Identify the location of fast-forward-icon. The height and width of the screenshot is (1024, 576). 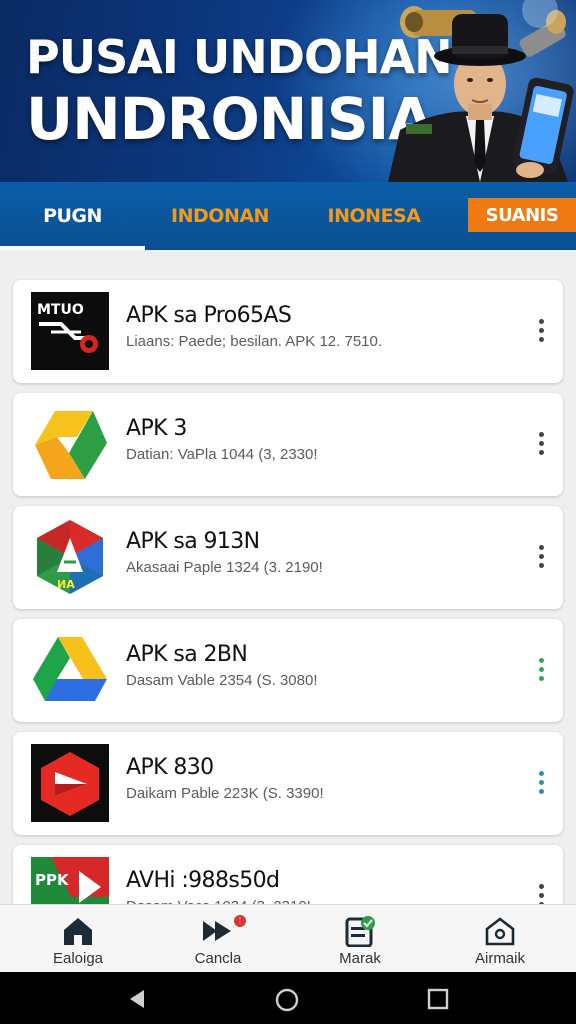
(217, 931).